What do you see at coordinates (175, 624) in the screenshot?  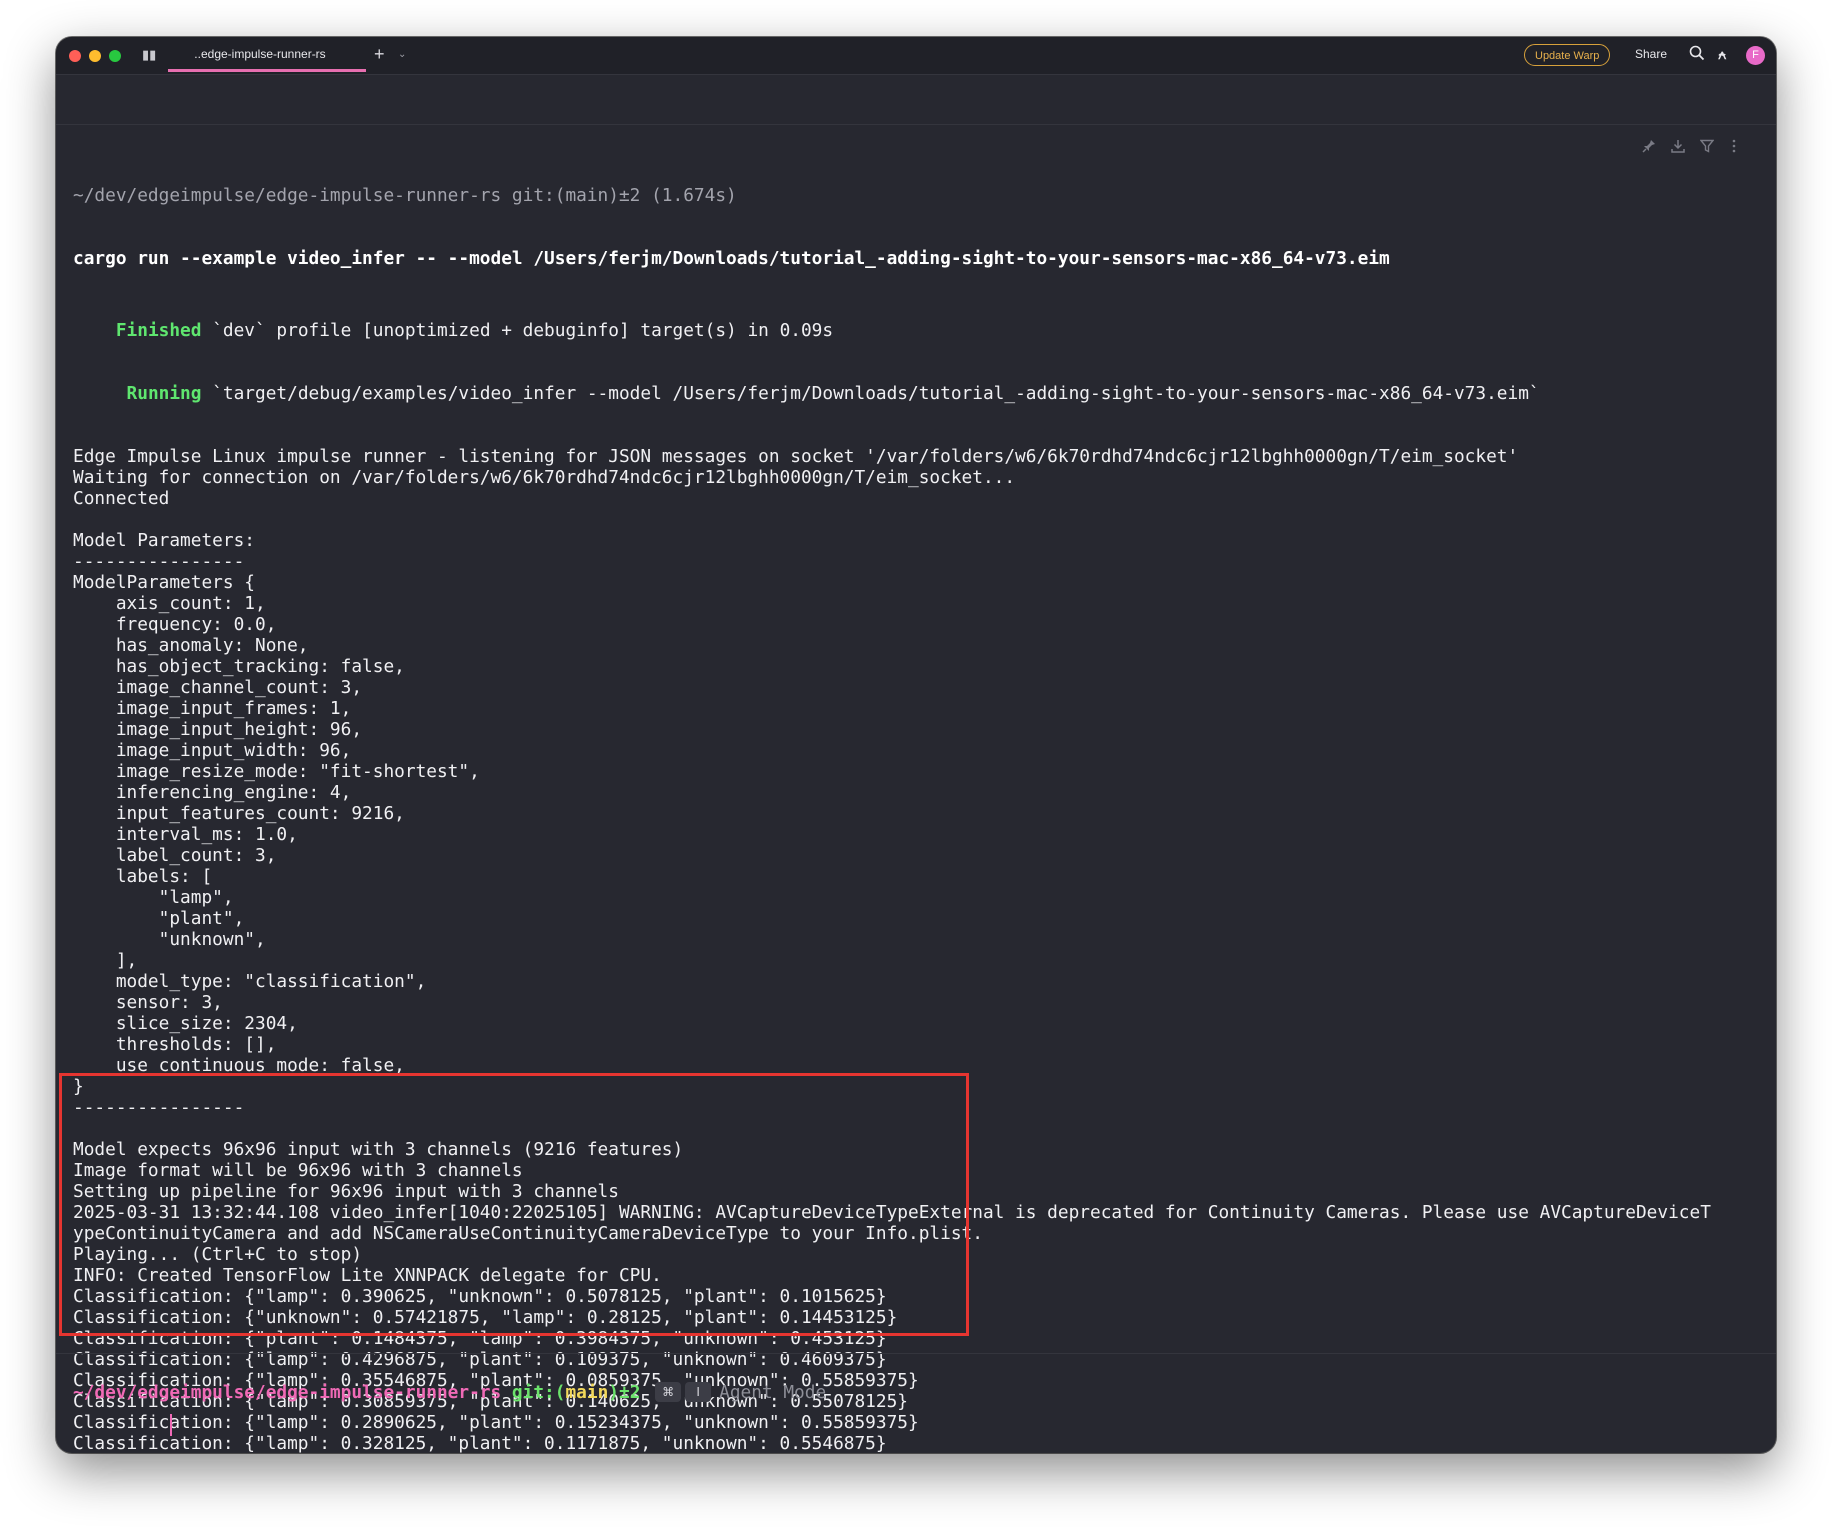 I see `output-line: frequency: 0.0,` at bounding box center [175, 624].